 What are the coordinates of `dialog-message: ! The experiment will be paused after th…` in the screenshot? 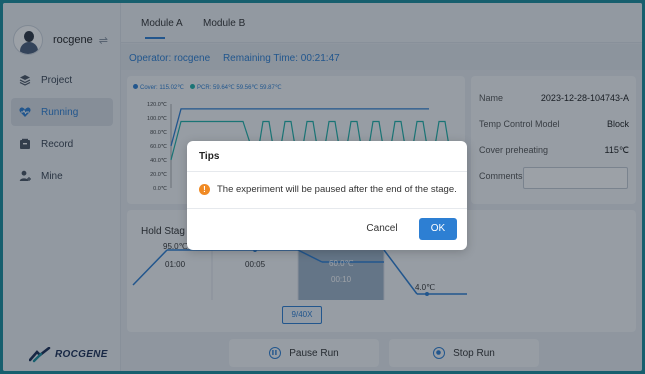 It's located at (328, 189).